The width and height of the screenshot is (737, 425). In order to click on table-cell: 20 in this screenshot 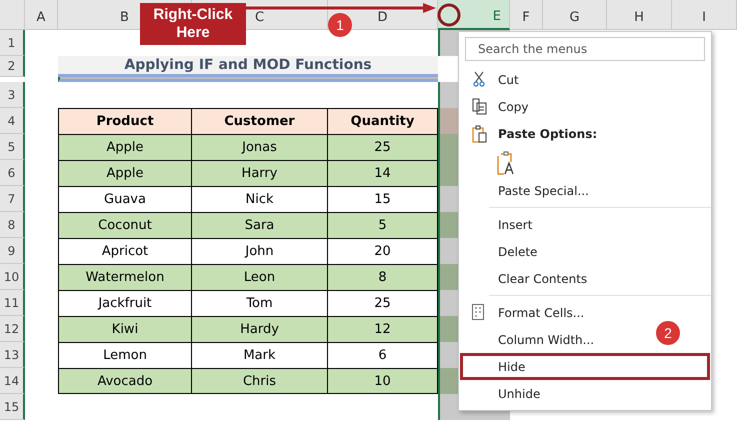, I will do `click(383, 251)`.